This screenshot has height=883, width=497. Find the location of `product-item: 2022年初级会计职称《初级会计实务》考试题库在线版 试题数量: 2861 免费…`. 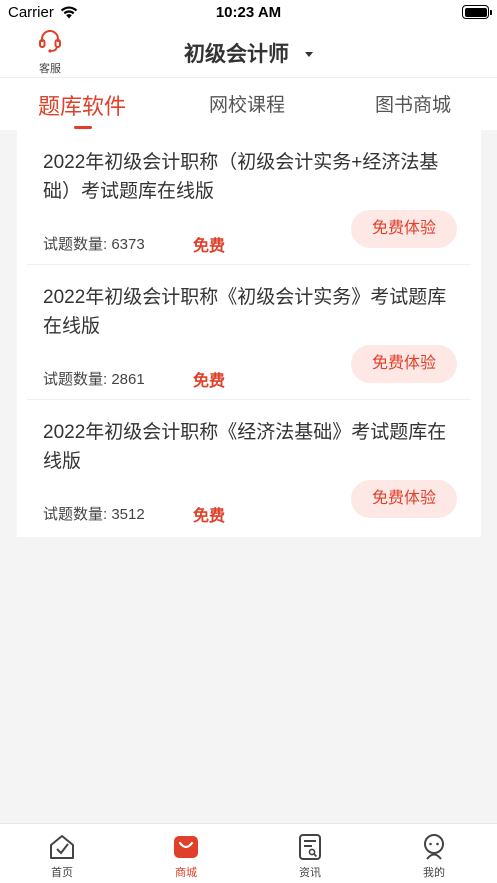

product-item: 2022年初级会计职称《初级会计实务》考试题库在线版 试题数量: 2861 免费… is located at coordinates (249, 332).